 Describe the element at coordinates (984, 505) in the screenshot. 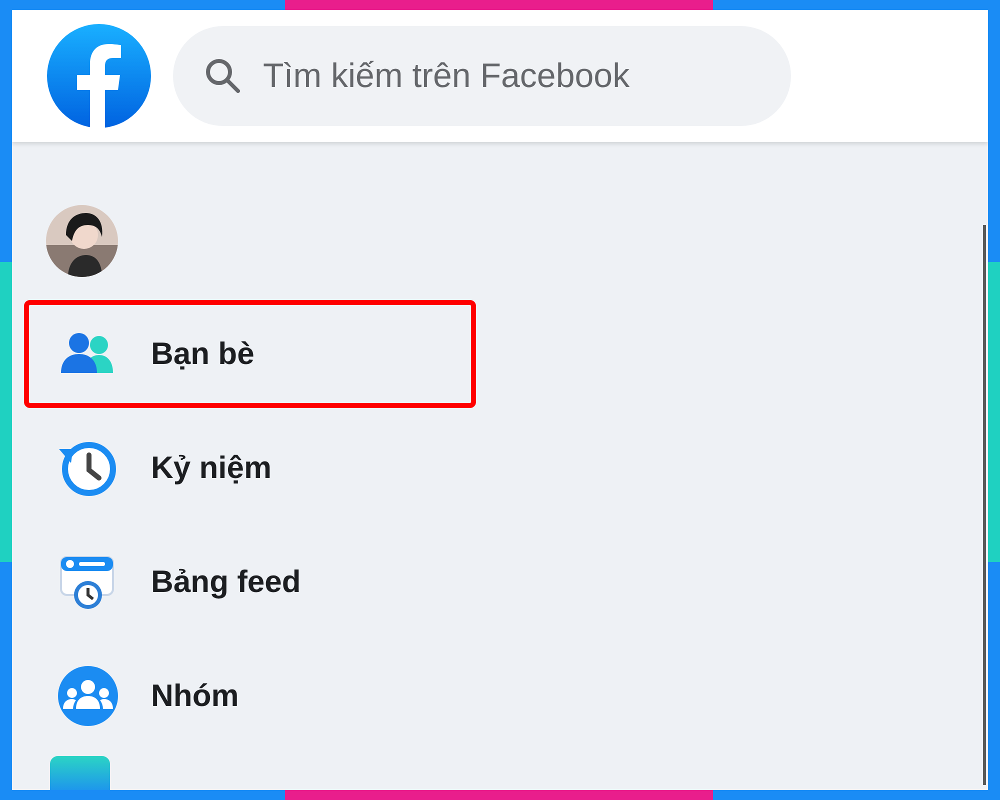

I see `scrollbar` at that location.